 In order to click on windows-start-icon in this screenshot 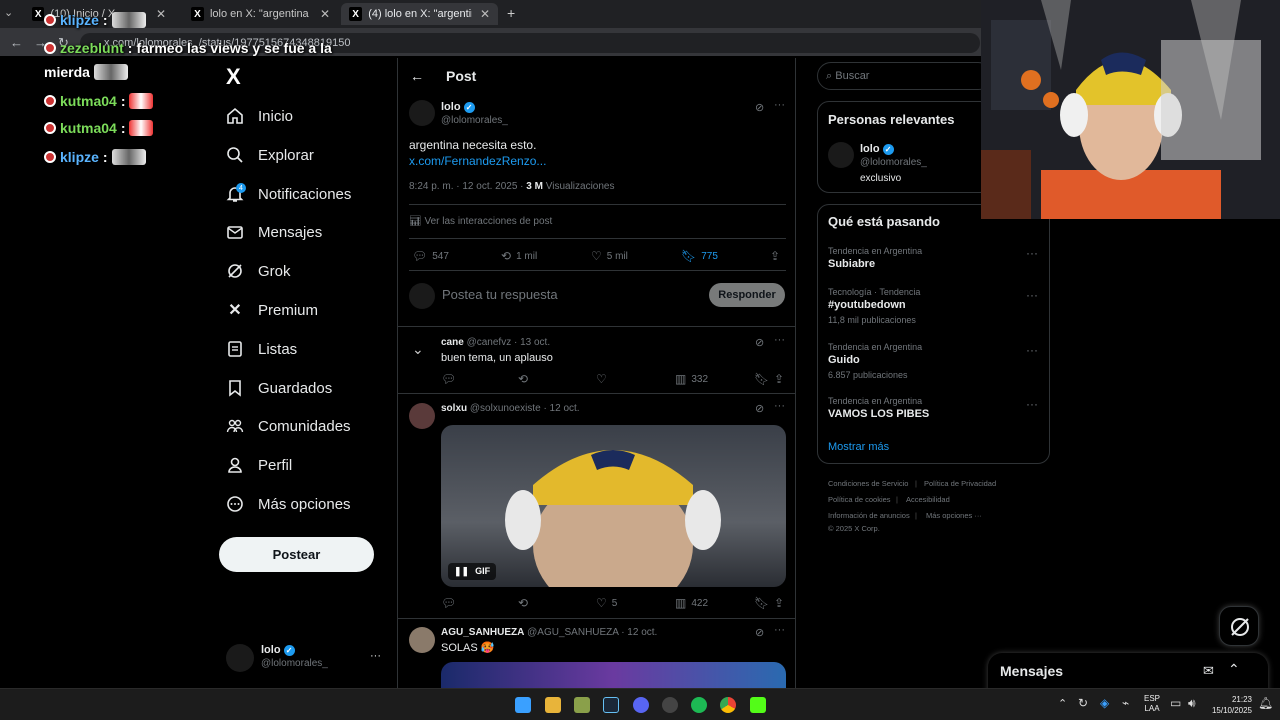, I will do `click(523, 705)`.